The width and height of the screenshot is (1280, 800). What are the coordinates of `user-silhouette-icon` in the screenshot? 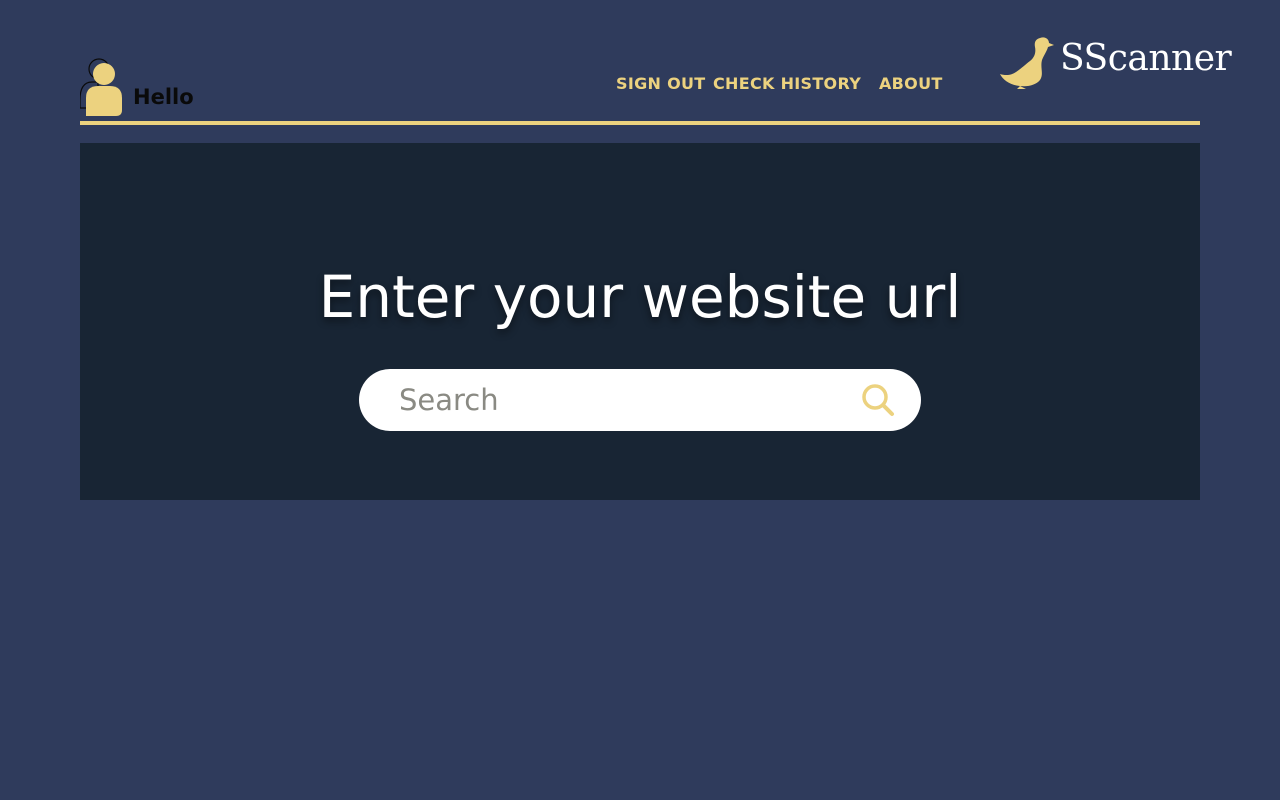 It's located at (101, 87).